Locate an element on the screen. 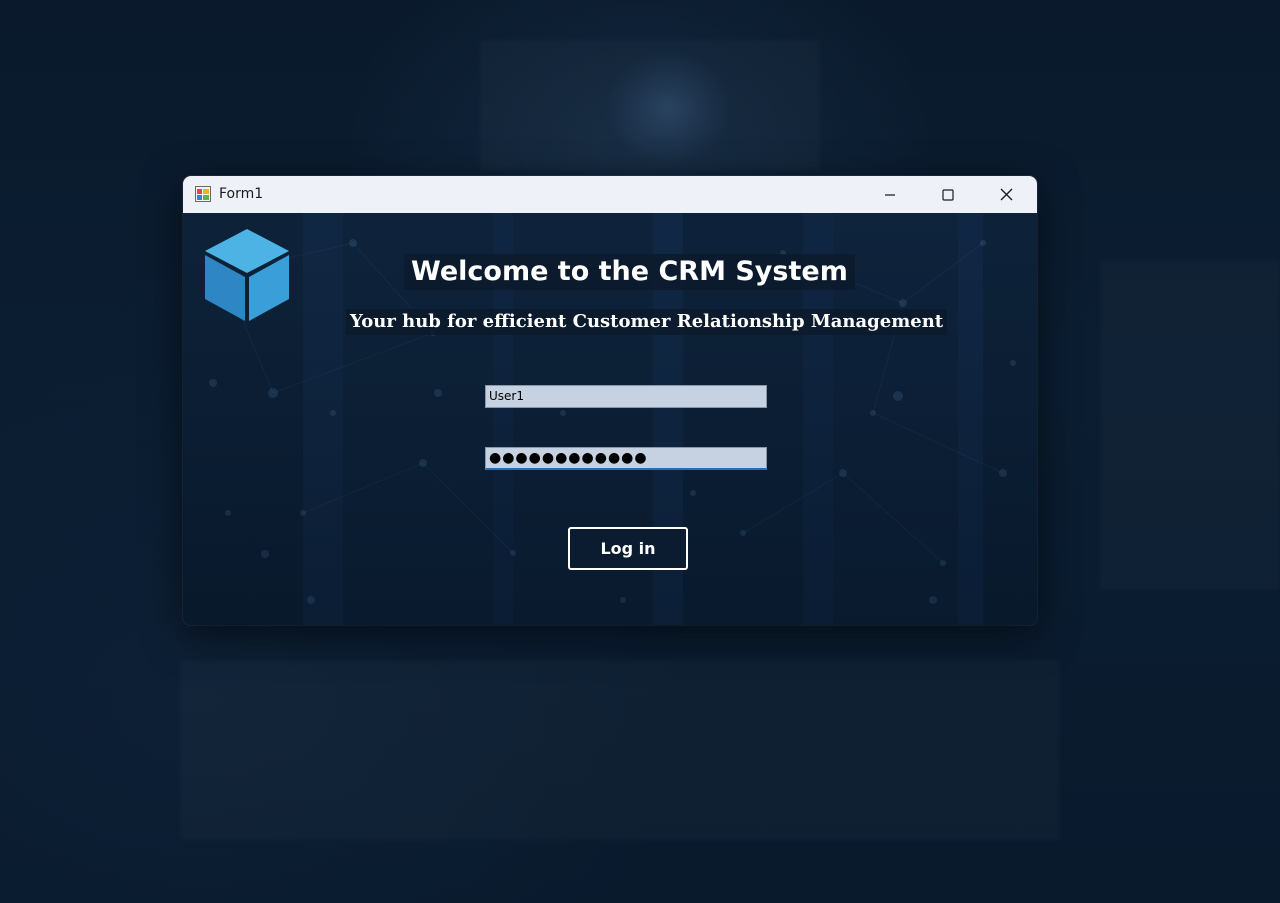 This screenshot has height=903, width=1280. maximize-button is located at coordinates (948, 194).